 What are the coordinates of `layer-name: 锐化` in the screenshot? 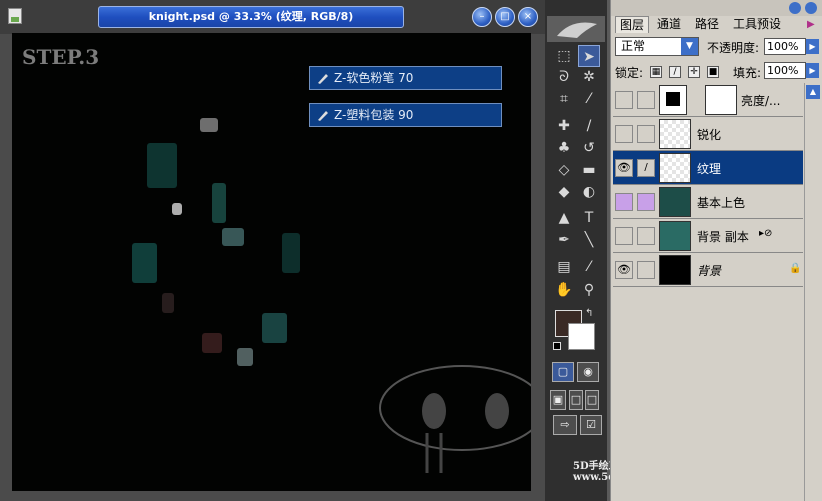 It's located at (709, 135).